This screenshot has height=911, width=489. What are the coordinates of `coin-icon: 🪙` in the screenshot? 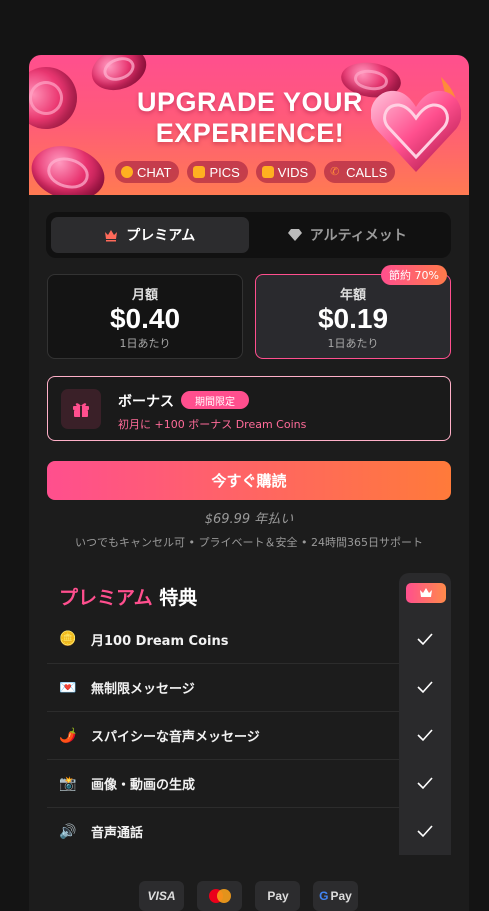 It's located at (68, 639).